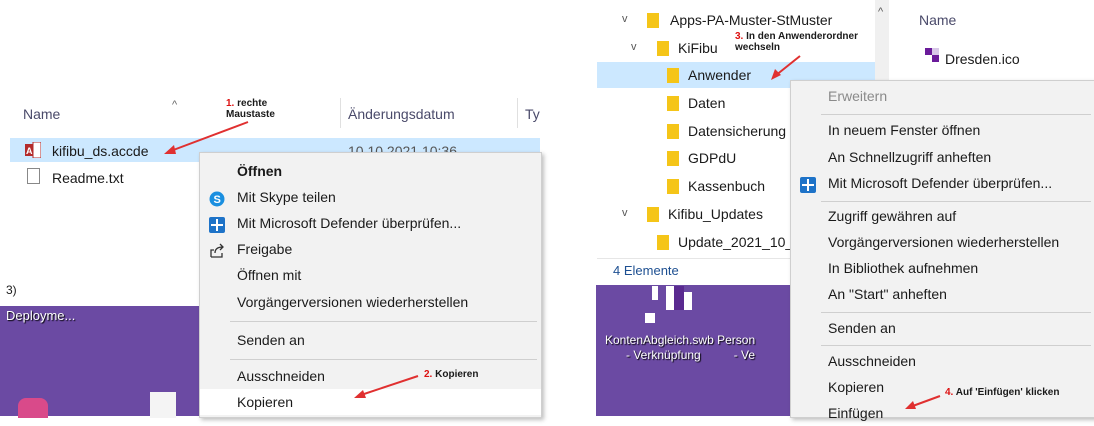 The height and width of the screenshot is (426, 1094). Describe the element at coordinates (260, 171) in the screenshot. I see `menu-item-label: Öffnen` at that location.